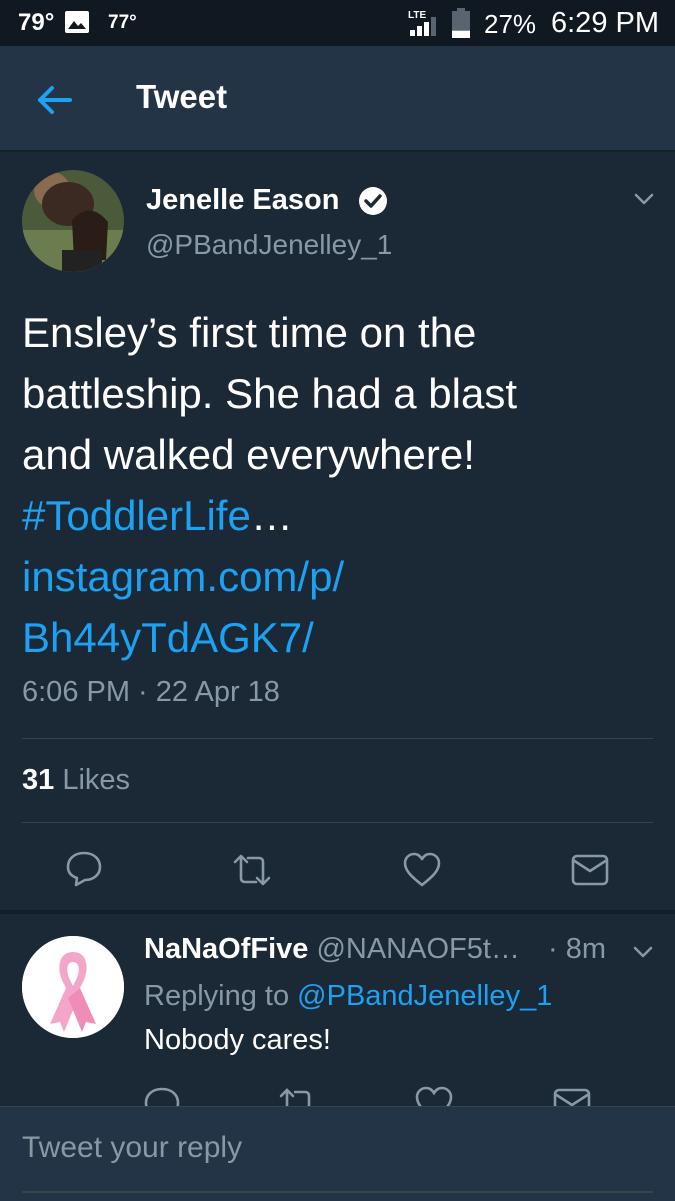 The width and height of the screenshot is (675, 1201). Describe the element at coordinates (217, 996) in the screenshot. I see `replying-to-label: Replying to` at that location.